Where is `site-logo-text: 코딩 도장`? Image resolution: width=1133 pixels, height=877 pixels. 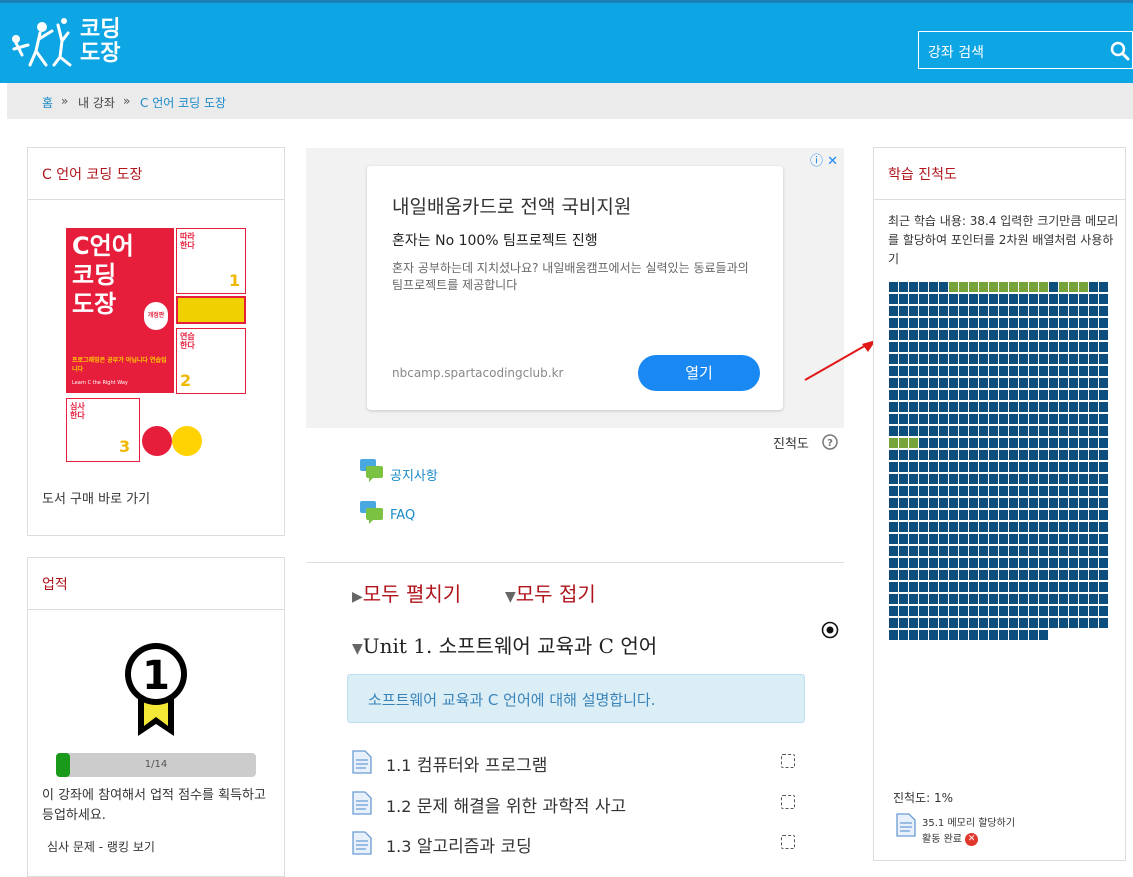
site-logo-text: 코딩 도장 is located at coordinates (100, 42).